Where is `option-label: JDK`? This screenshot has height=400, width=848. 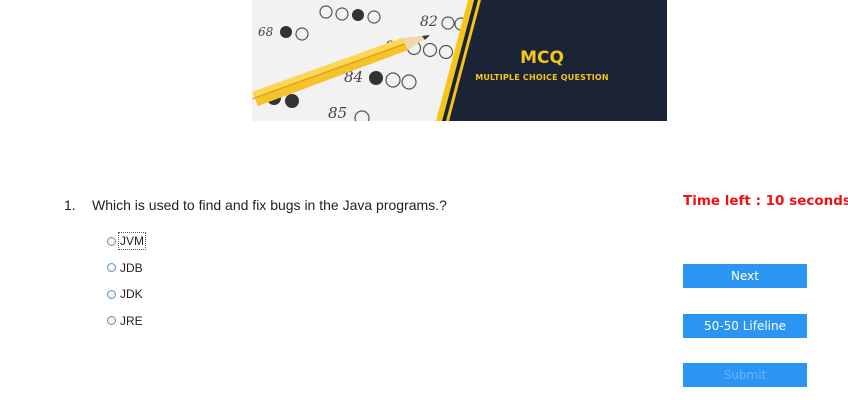 option-label: JDK is located at coordinates (131, 294).